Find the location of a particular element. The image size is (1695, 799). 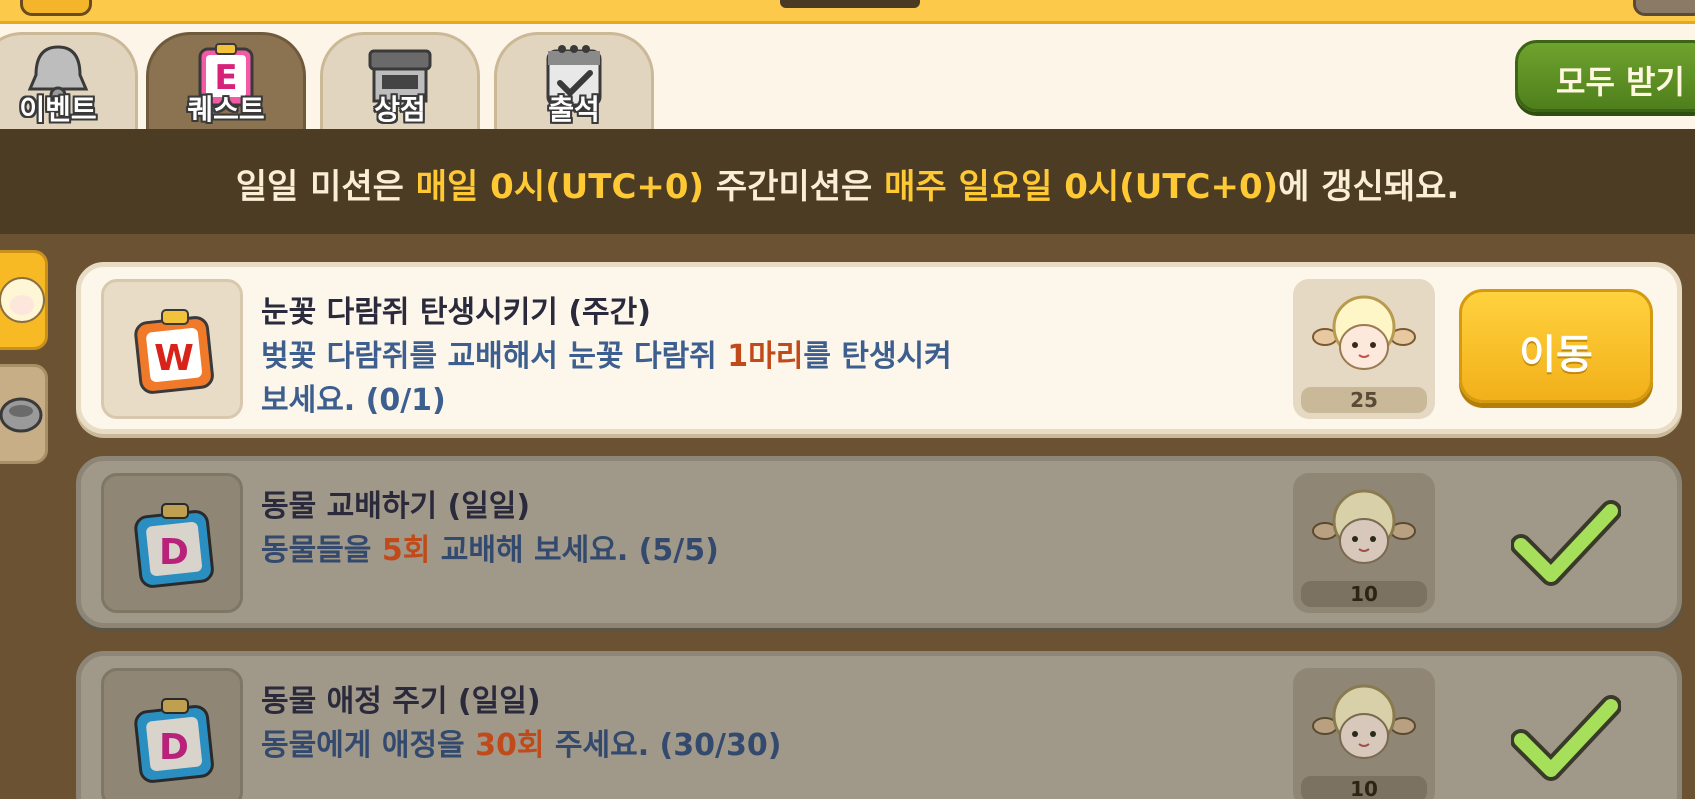

quest-desc-count: 1마리 is located at coordinates (765, 356).